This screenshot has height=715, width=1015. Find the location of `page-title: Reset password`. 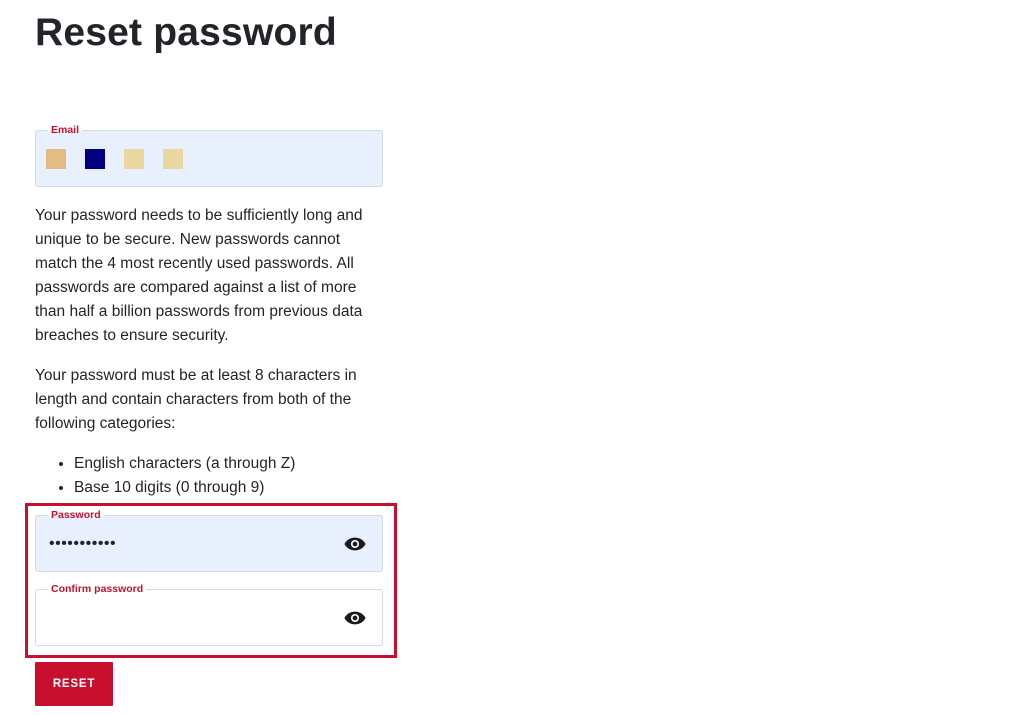

page-title: Reset password is located at coordinates (186, 32).